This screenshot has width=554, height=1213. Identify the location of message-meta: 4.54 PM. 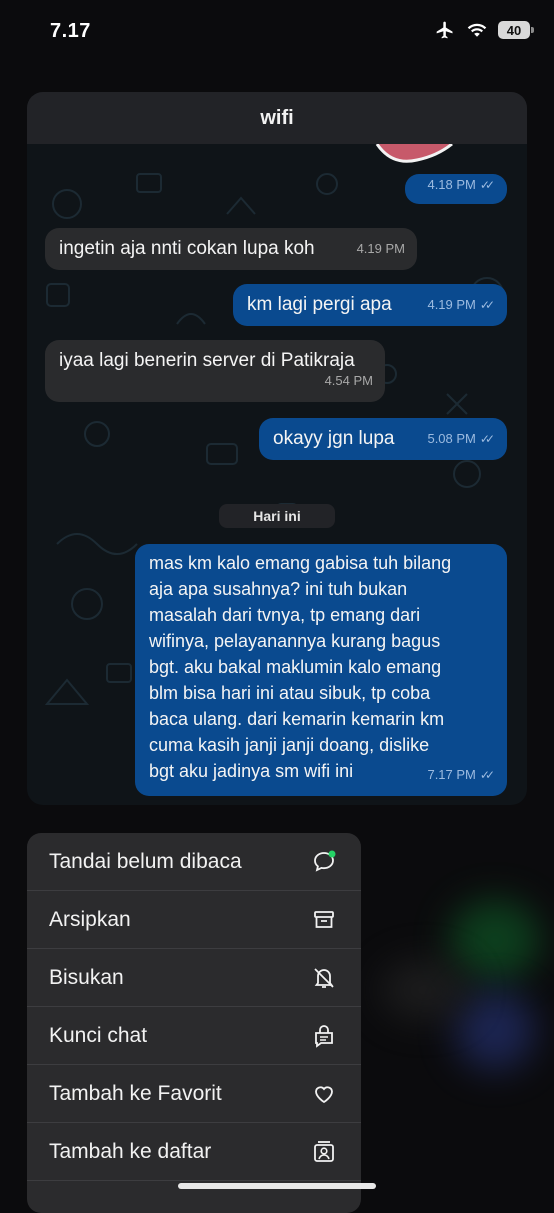
(349, 381).